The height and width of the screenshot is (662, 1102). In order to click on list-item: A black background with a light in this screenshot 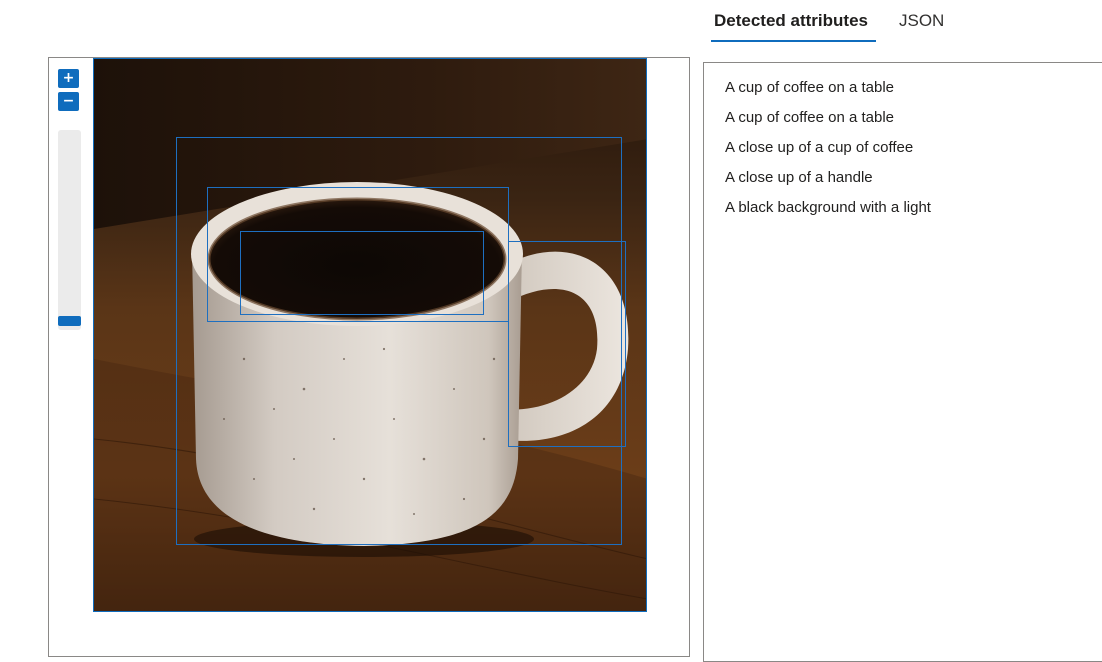, I will do `click(828, 208)`.